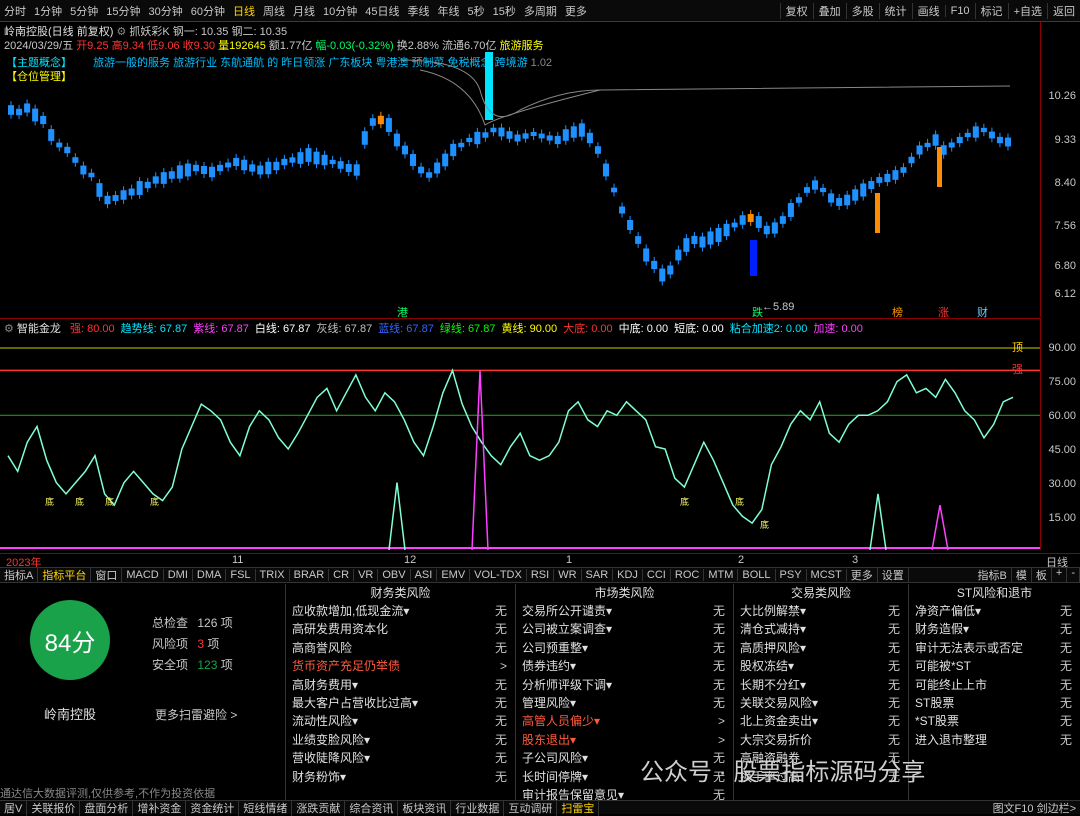 The height and width of the screenshot is (816, 1080). I want to click on bottom-tab: 关联报价, so click(54, 807).